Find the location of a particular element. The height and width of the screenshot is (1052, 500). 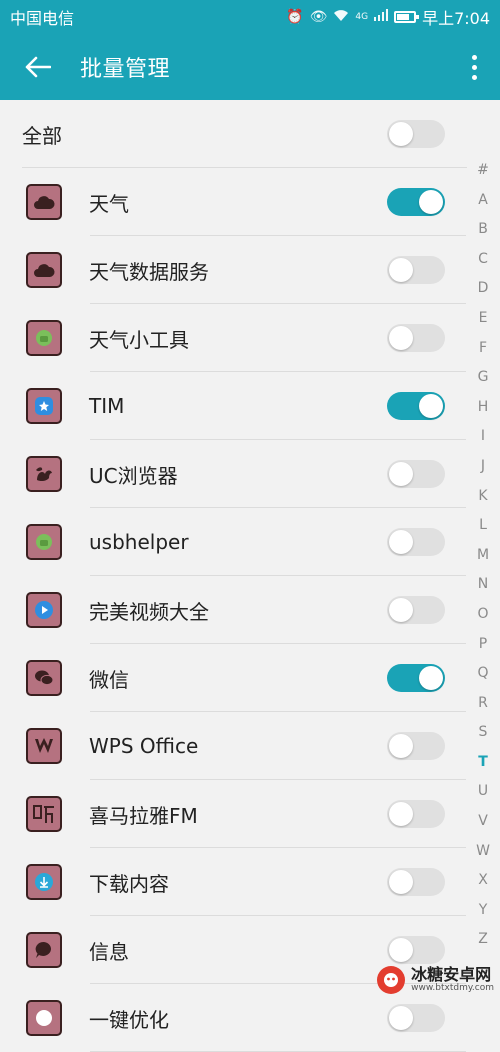

app-name: UC浏览器 is located at coordinates (133, 475).